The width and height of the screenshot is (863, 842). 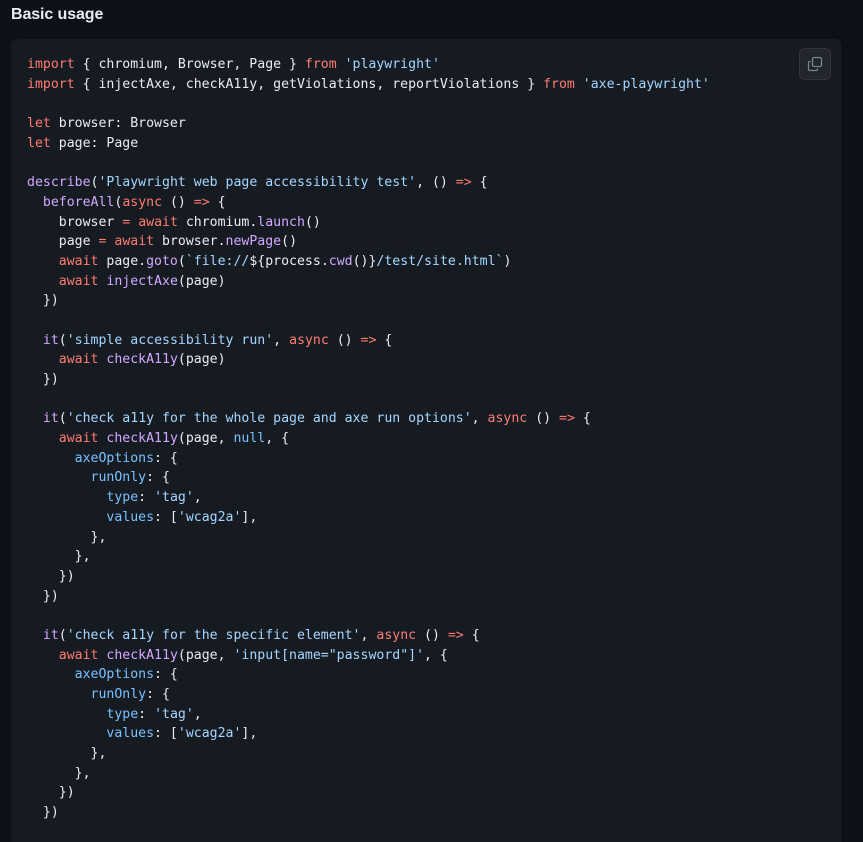 I want to click on code-token: describe, so click(x=59, y=183).